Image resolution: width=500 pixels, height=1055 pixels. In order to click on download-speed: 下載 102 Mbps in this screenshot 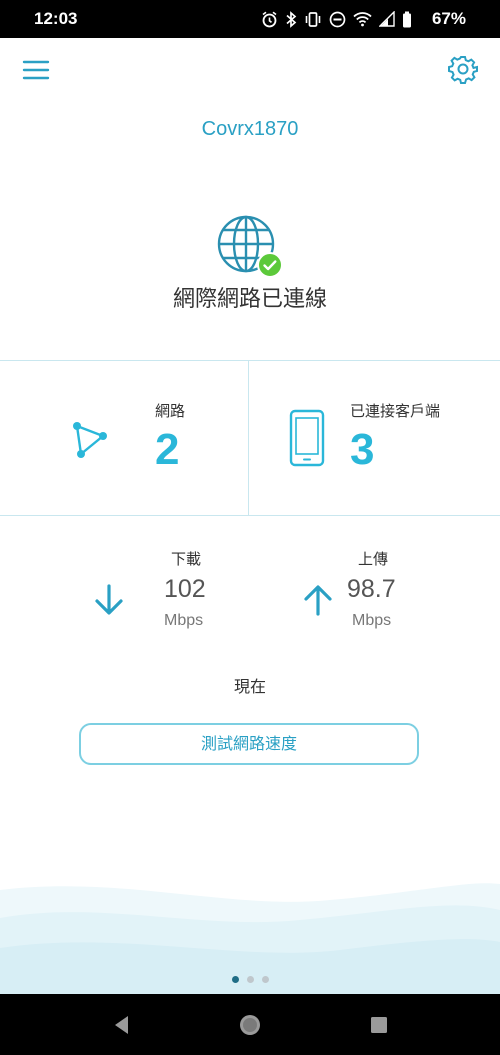, I will do `click(204, 593)`.